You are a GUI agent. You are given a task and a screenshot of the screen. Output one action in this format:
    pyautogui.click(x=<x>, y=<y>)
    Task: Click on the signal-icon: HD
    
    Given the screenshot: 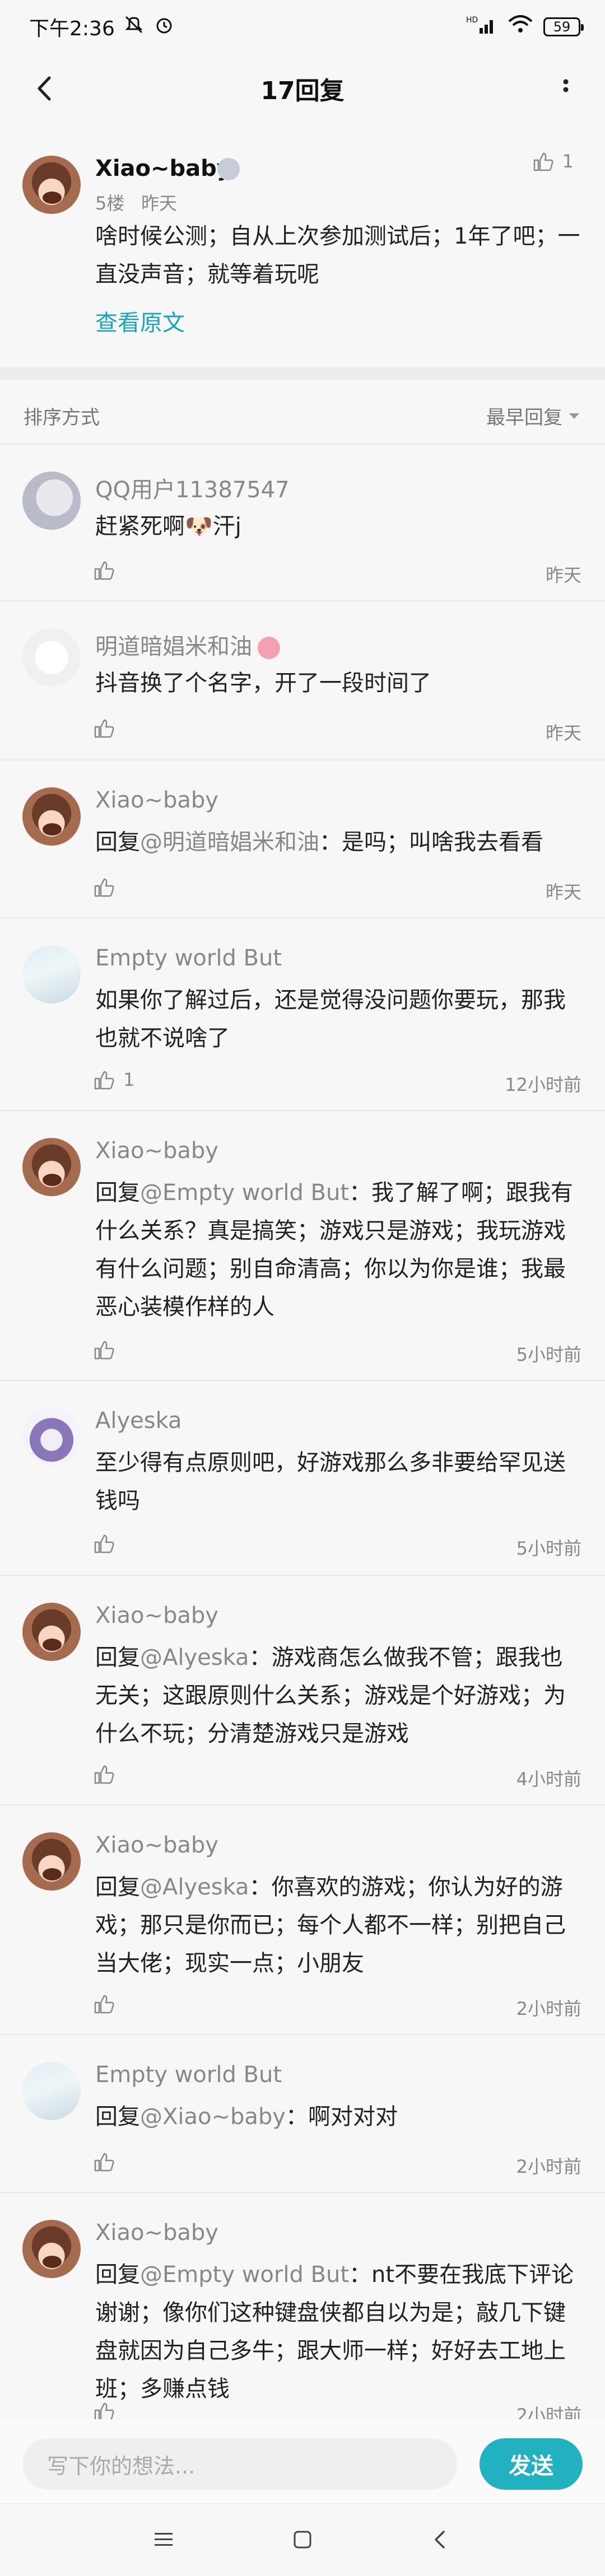 What is the action you would take?
    pyautogui.click(x=482, y=28)
    